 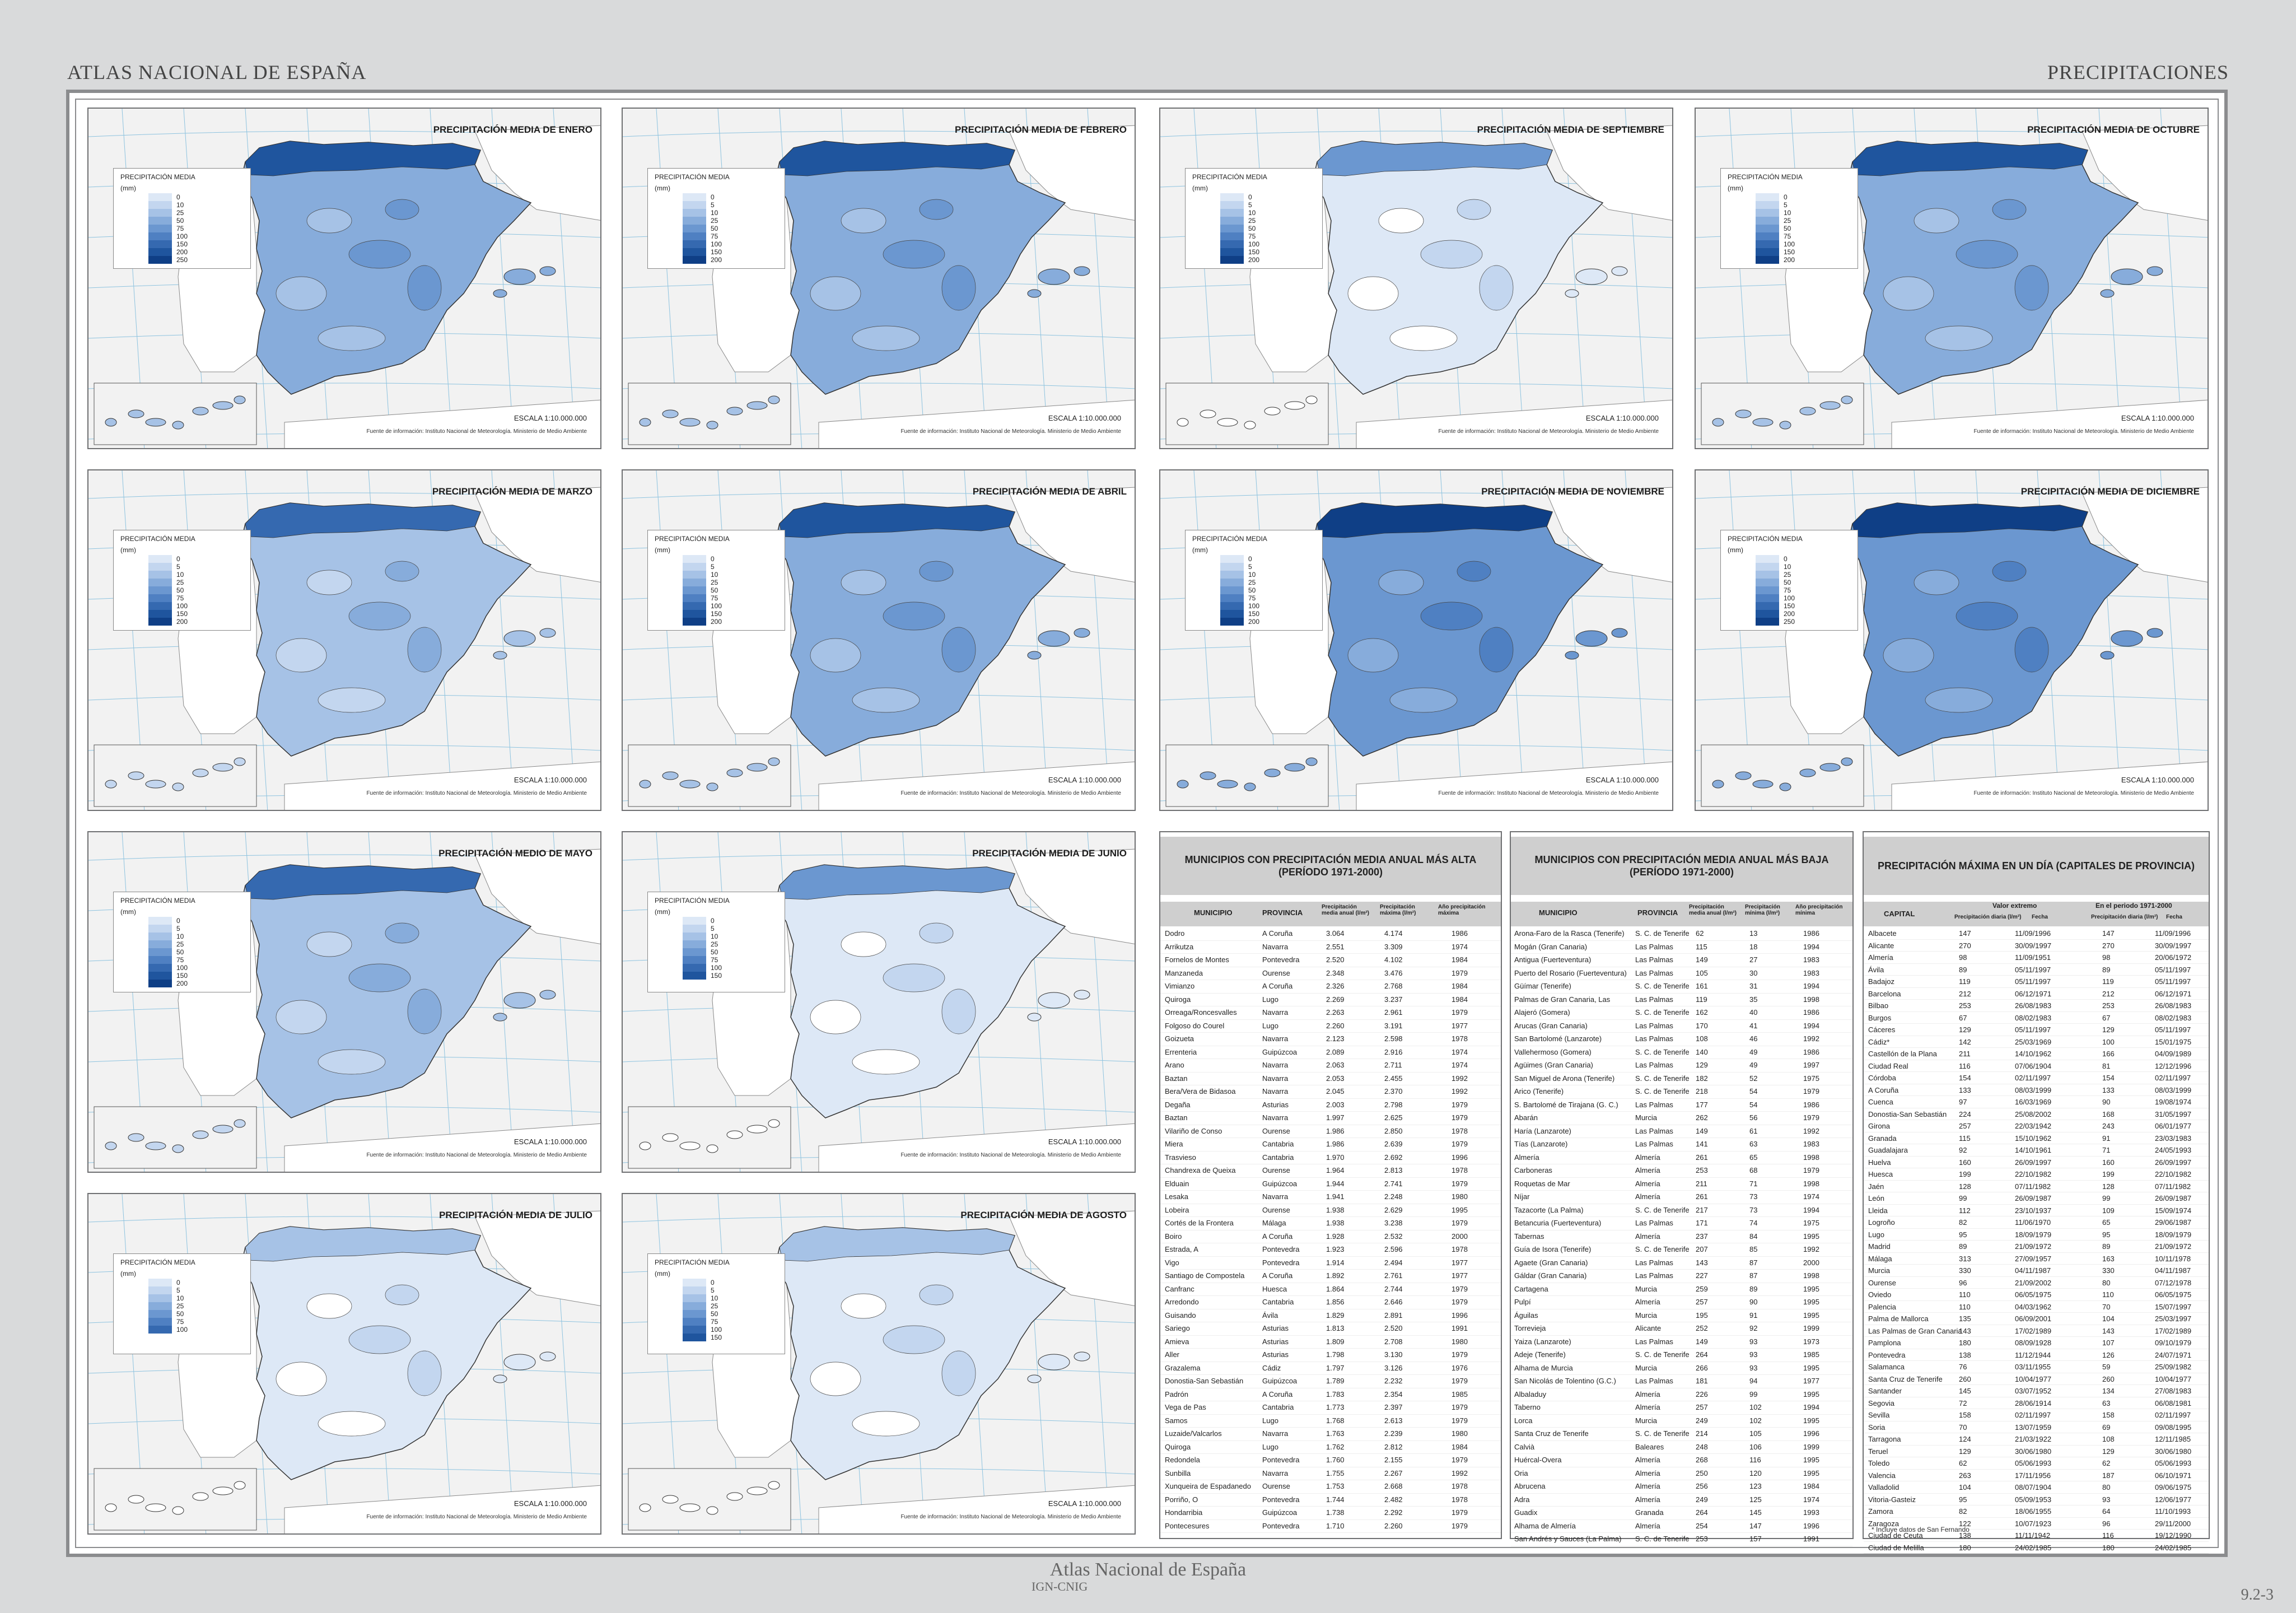 I want to click on table-row: Palencia 110 04/03/1962 70 15/07/1997, so click(x=2037, y=1307).